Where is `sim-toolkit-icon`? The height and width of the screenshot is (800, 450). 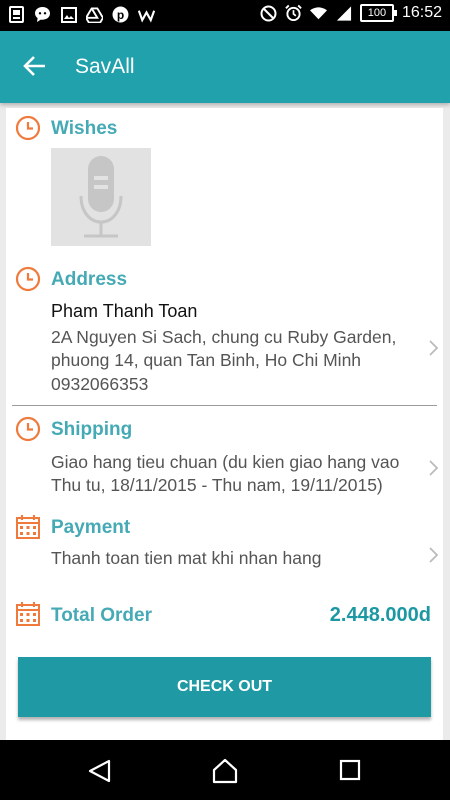
sim-toolkit-icon is located at coordinates (16, 14).